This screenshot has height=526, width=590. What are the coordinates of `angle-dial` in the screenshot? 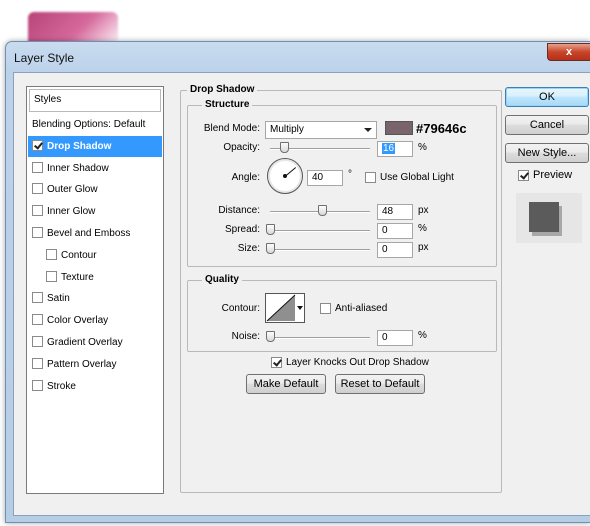 It's located at (285, 176).